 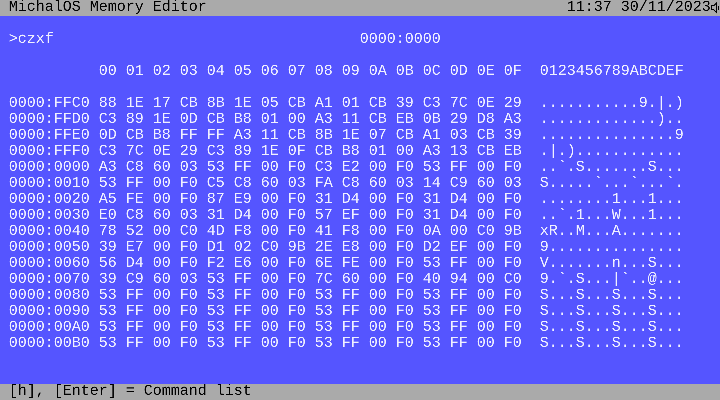 I want to click on command-input: >czxf, so click(x=184, y=40).